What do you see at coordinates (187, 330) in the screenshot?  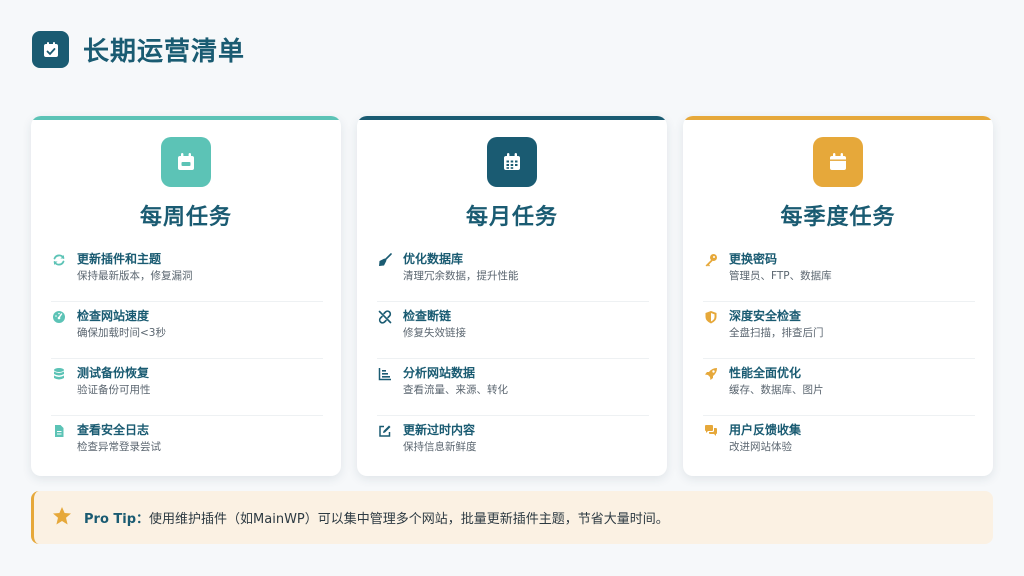 I see `task-item: 检查网站速度 确保加载时间<3秒` at bounding box center [187, 330].